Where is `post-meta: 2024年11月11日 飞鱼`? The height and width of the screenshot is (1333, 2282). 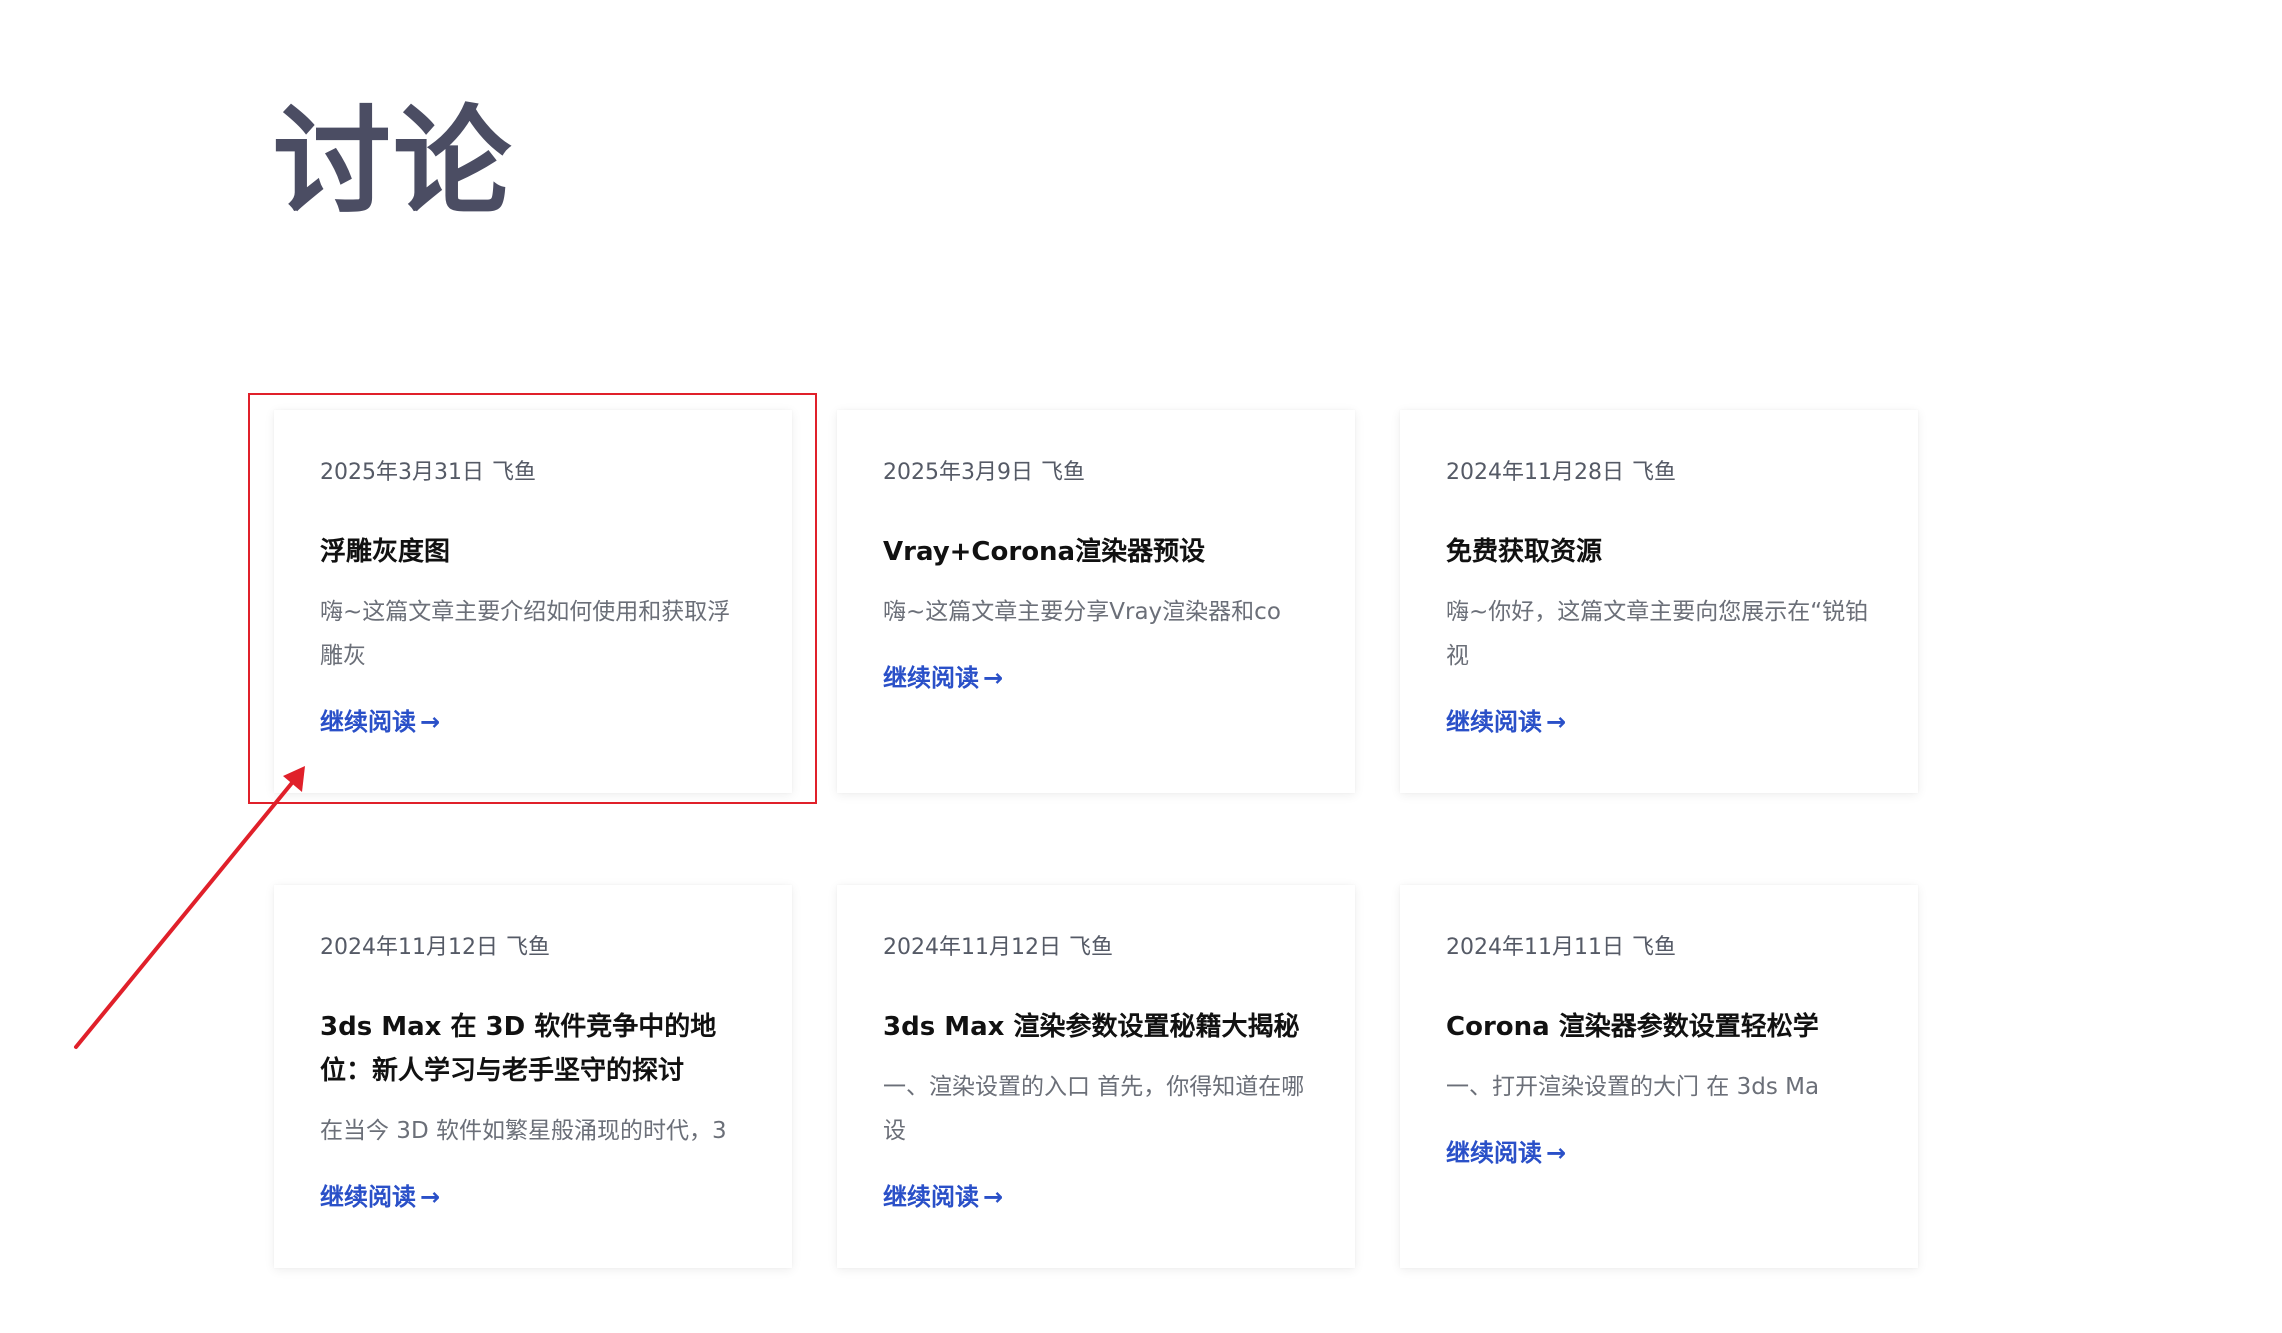
post-meta: 2024年11月11日 飞鱼 is located at coordinates (1561, 948).